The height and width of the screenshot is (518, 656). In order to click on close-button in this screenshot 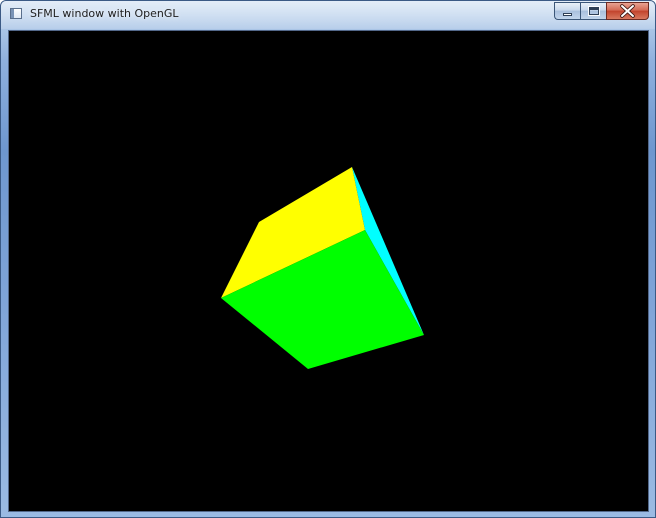, I will do `click(627, 11)`.